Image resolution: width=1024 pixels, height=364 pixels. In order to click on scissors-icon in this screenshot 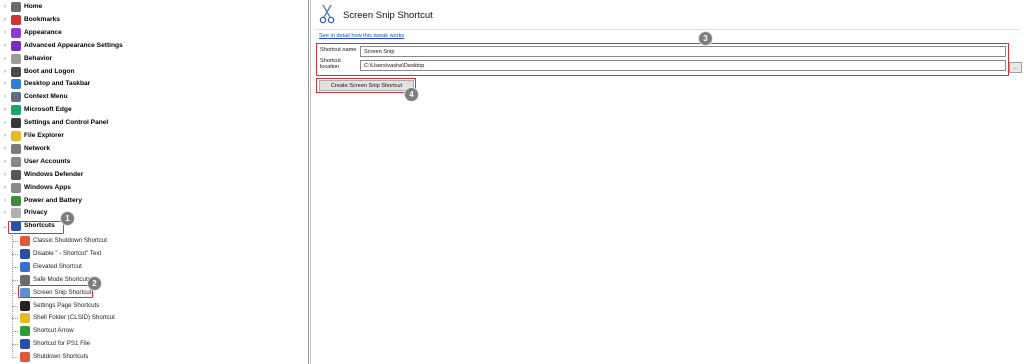, I will do `click(327, 14)`.